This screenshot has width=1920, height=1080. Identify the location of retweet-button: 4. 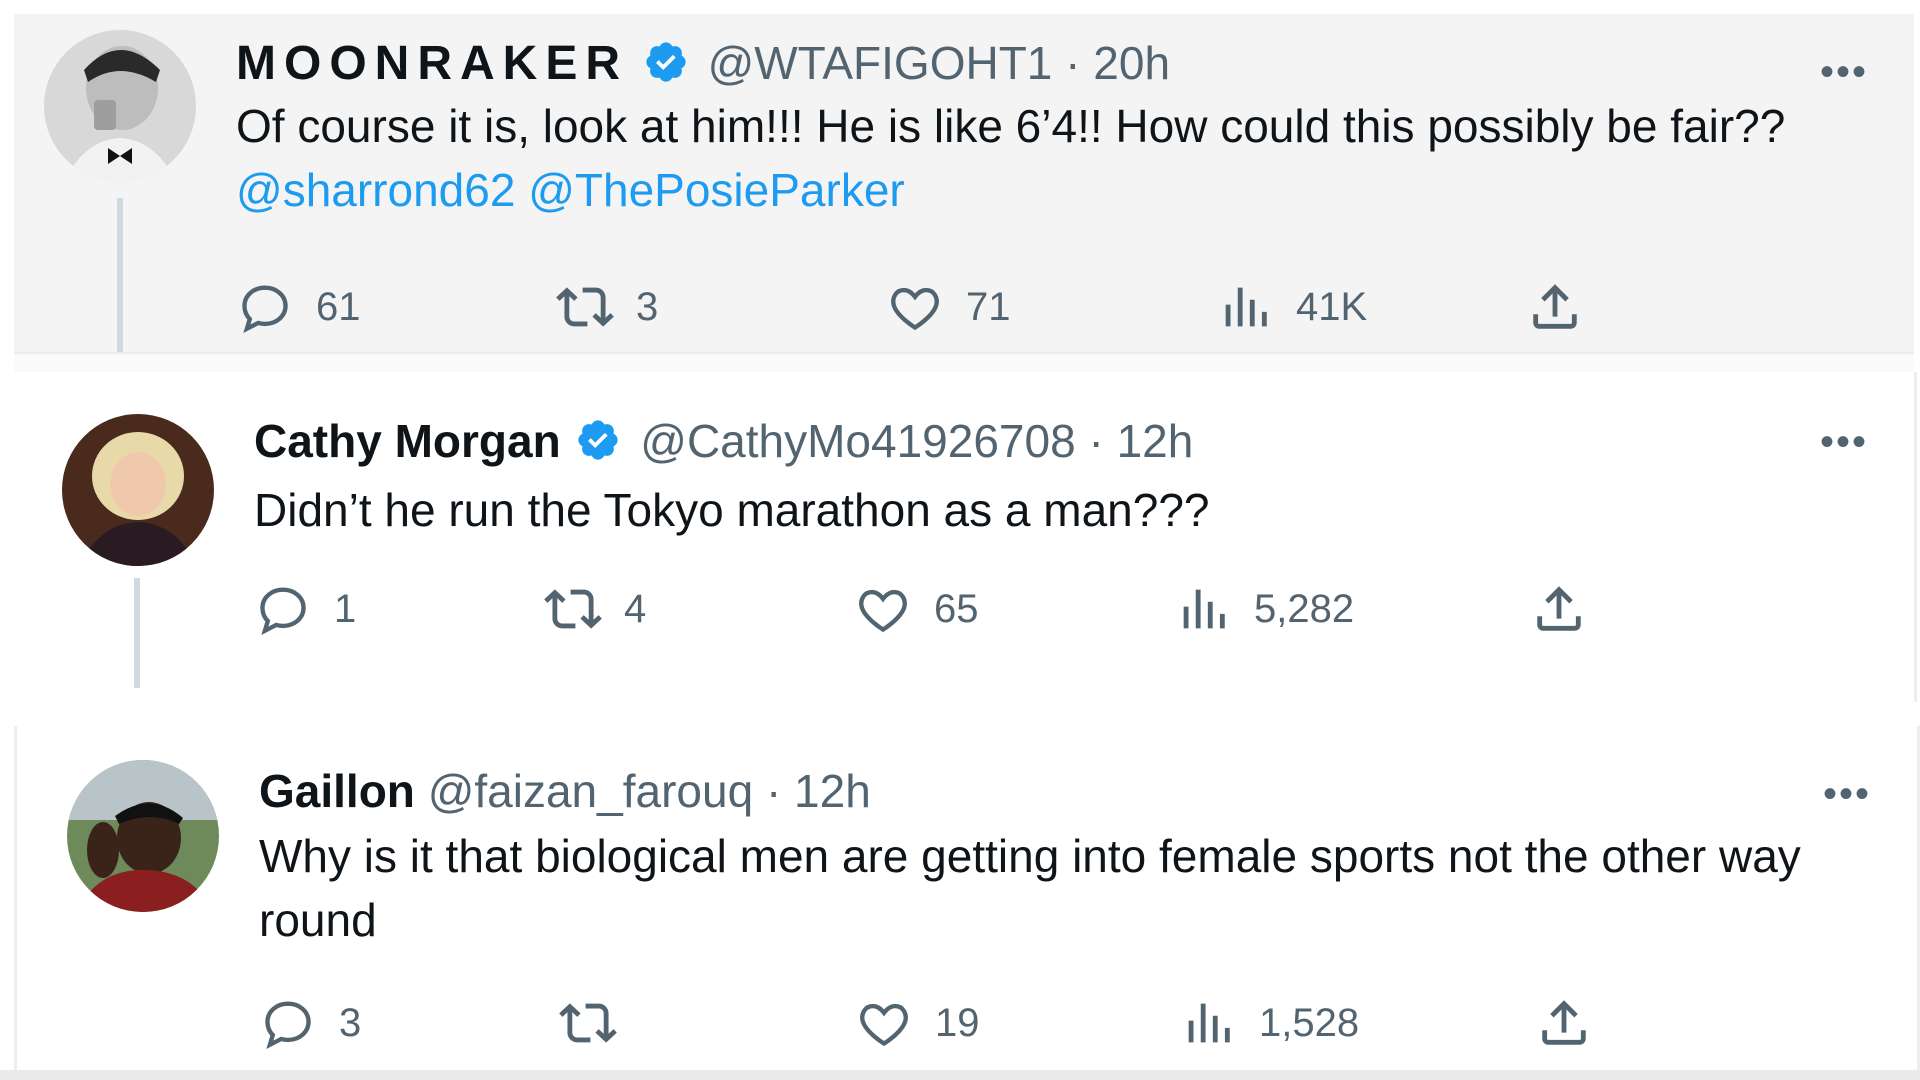
(595, 609).